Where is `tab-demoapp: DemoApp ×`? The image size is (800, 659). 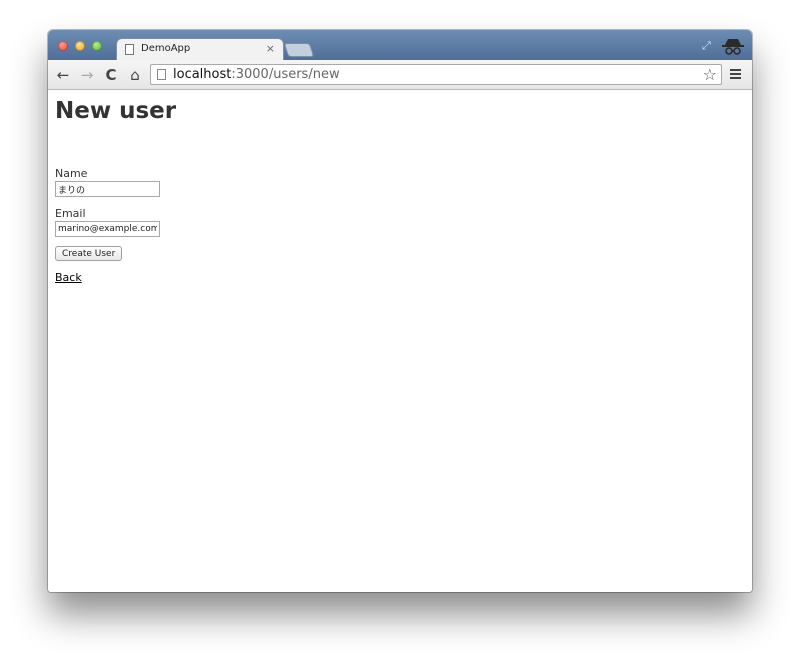 tab-demoapp: DemoApp × is located at coordinates (200, 49).